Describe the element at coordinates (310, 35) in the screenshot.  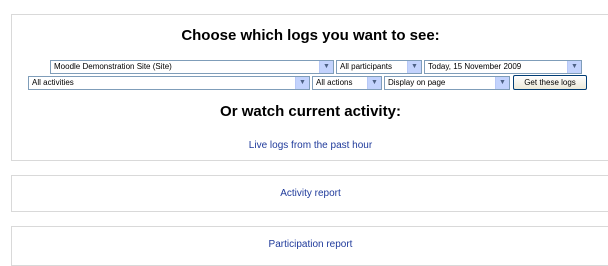
I see `choose-logs-heading: Choose which logs you want to see:` at that location.